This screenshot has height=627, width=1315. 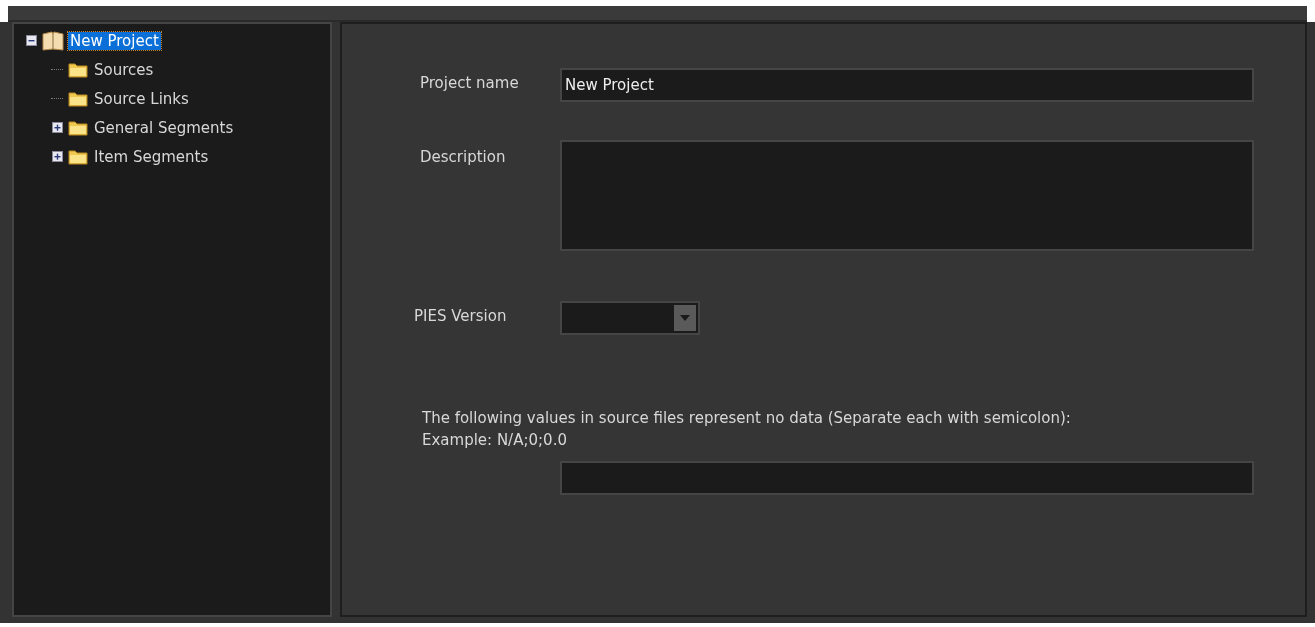 I want to click on tree-item: Item Segments, so click(x=151, y=156).